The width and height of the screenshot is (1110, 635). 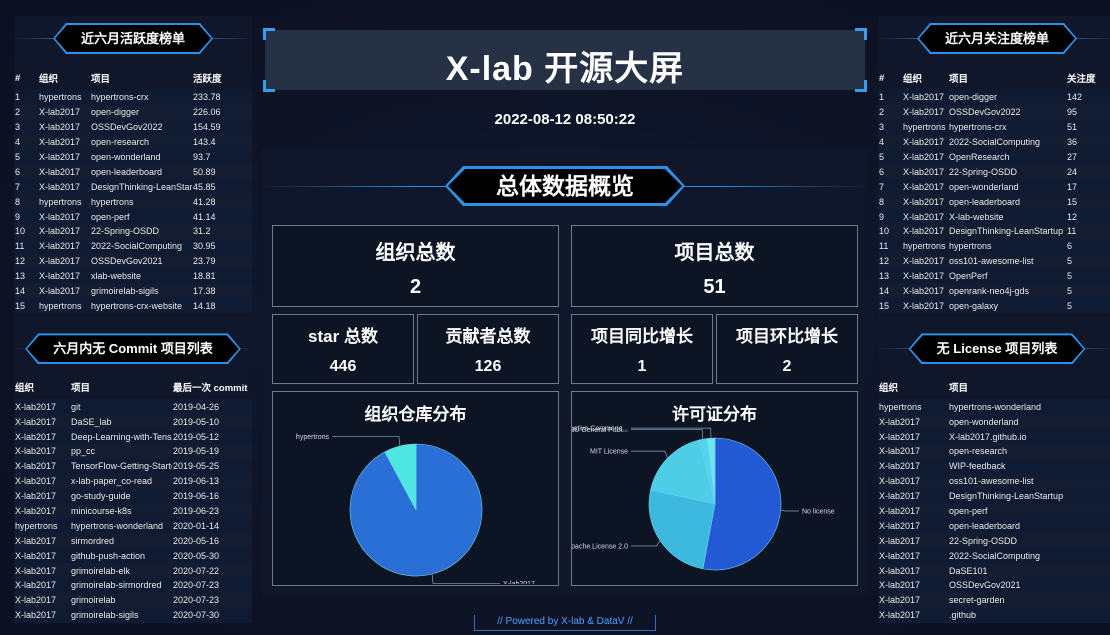 What do you see at coordinates (133, 172) in the screenshot?
I see `activity-rank-row: 6 X-lab2017 open-leaderboard 50.89` at bounding box center [133, 172].